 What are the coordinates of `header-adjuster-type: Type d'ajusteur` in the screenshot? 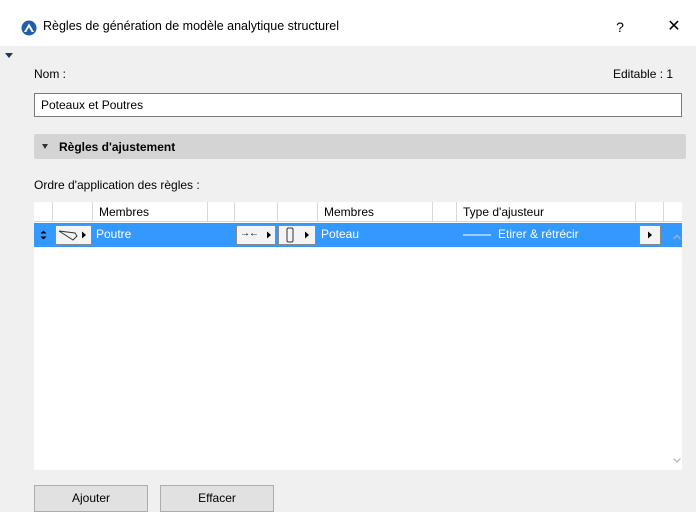 It's located at (546, 212).